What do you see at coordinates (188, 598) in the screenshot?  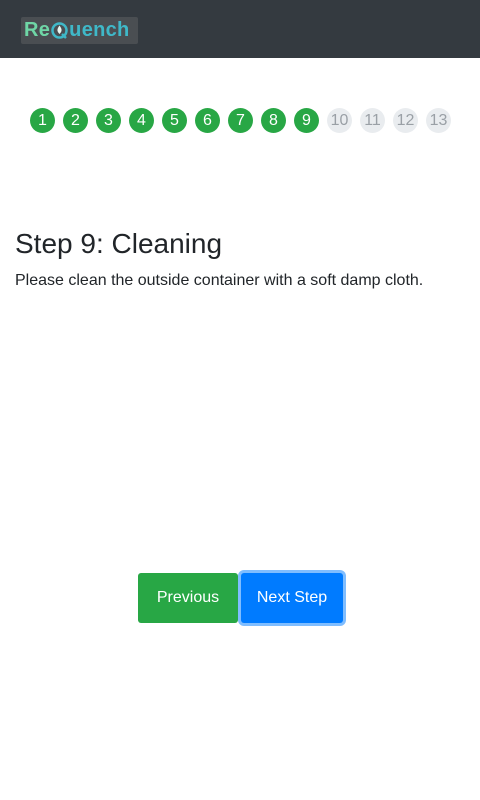 I see `previous-button: Previous` at bounding box center [188, 598].